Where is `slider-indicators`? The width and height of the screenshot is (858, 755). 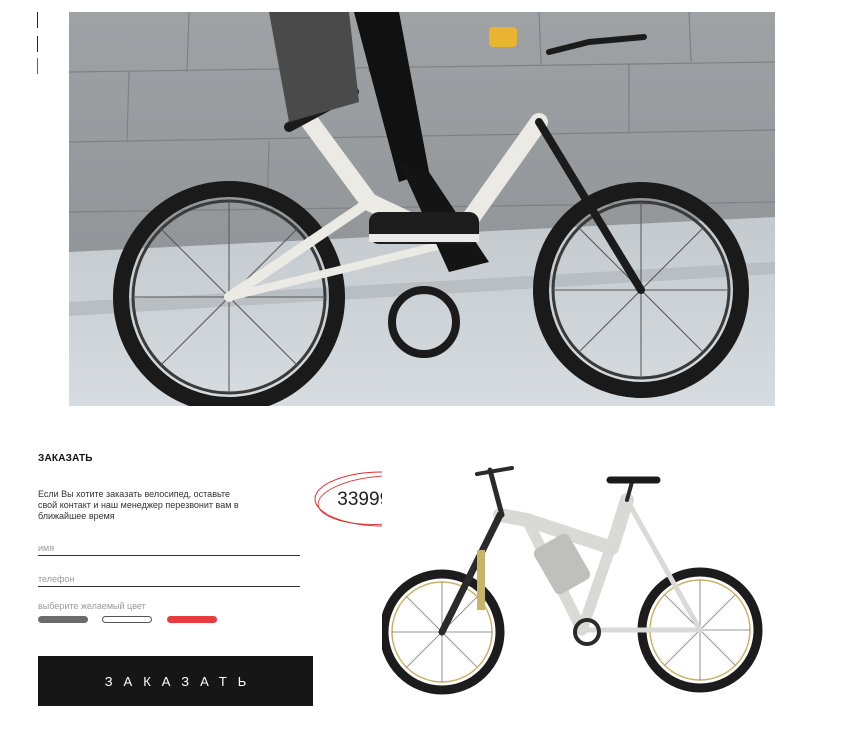 slider-indicators is located at coordinates (39, 44).